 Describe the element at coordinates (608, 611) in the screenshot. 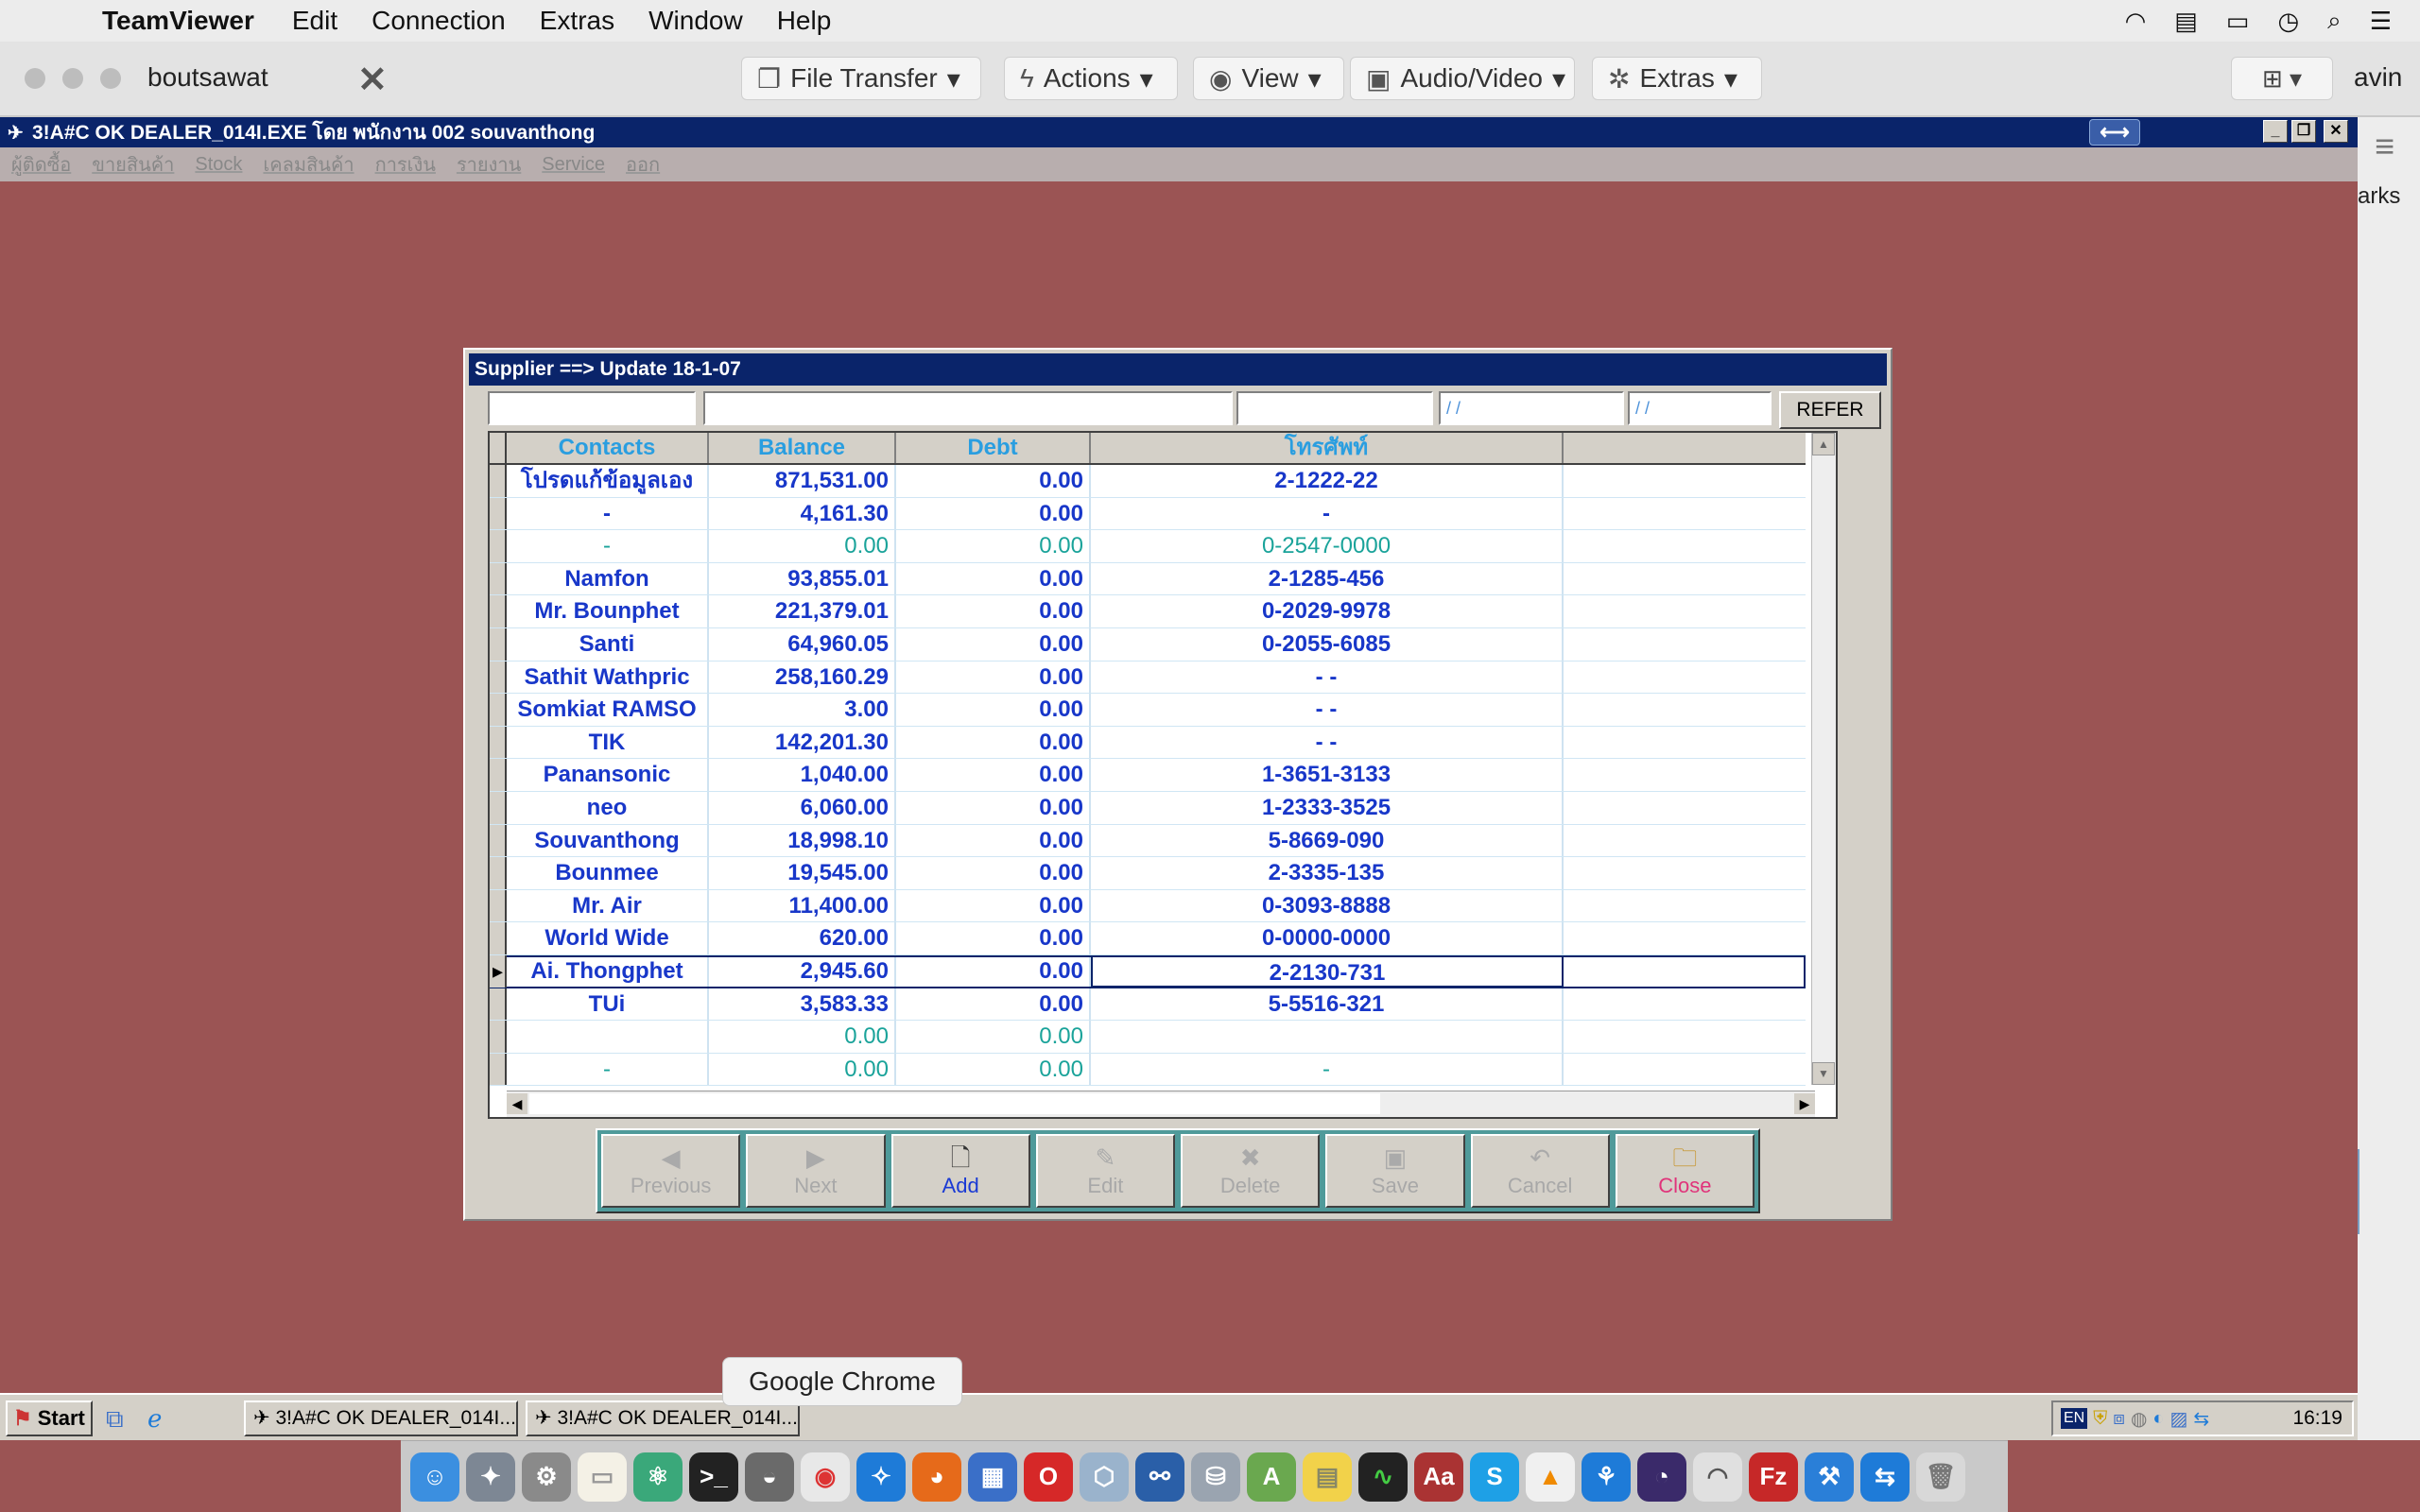

I see `contact-cell: Mr. Bounphet` at that location.